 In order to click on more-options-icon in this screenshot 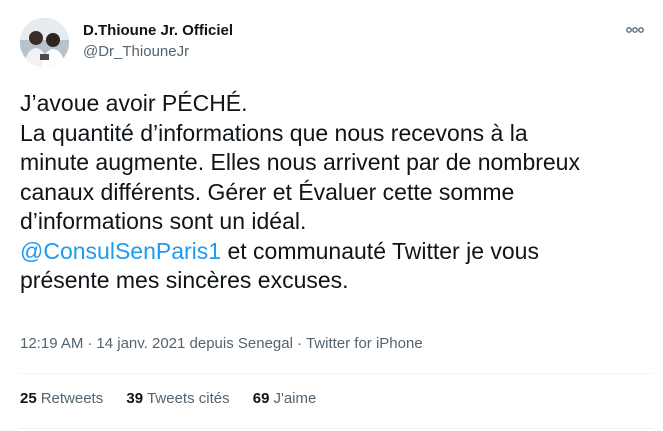, I will do `click(635, 30)`.